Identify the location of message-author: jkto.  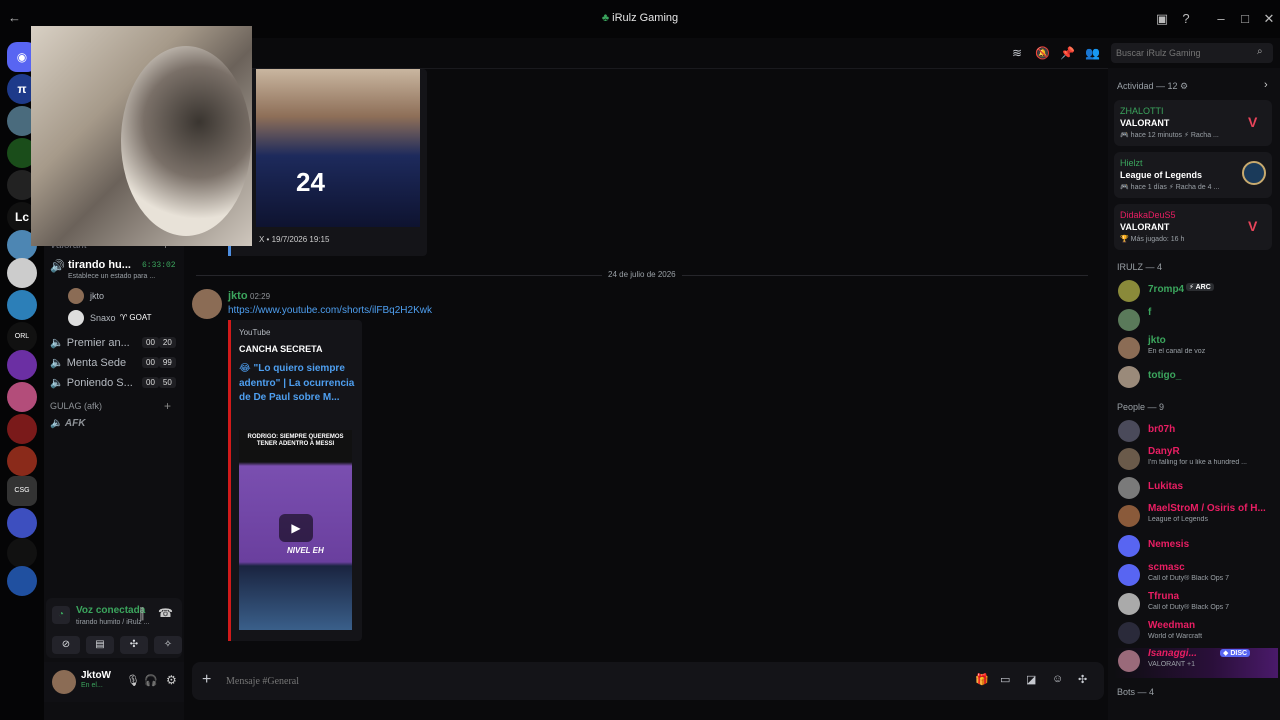
(238, 296).